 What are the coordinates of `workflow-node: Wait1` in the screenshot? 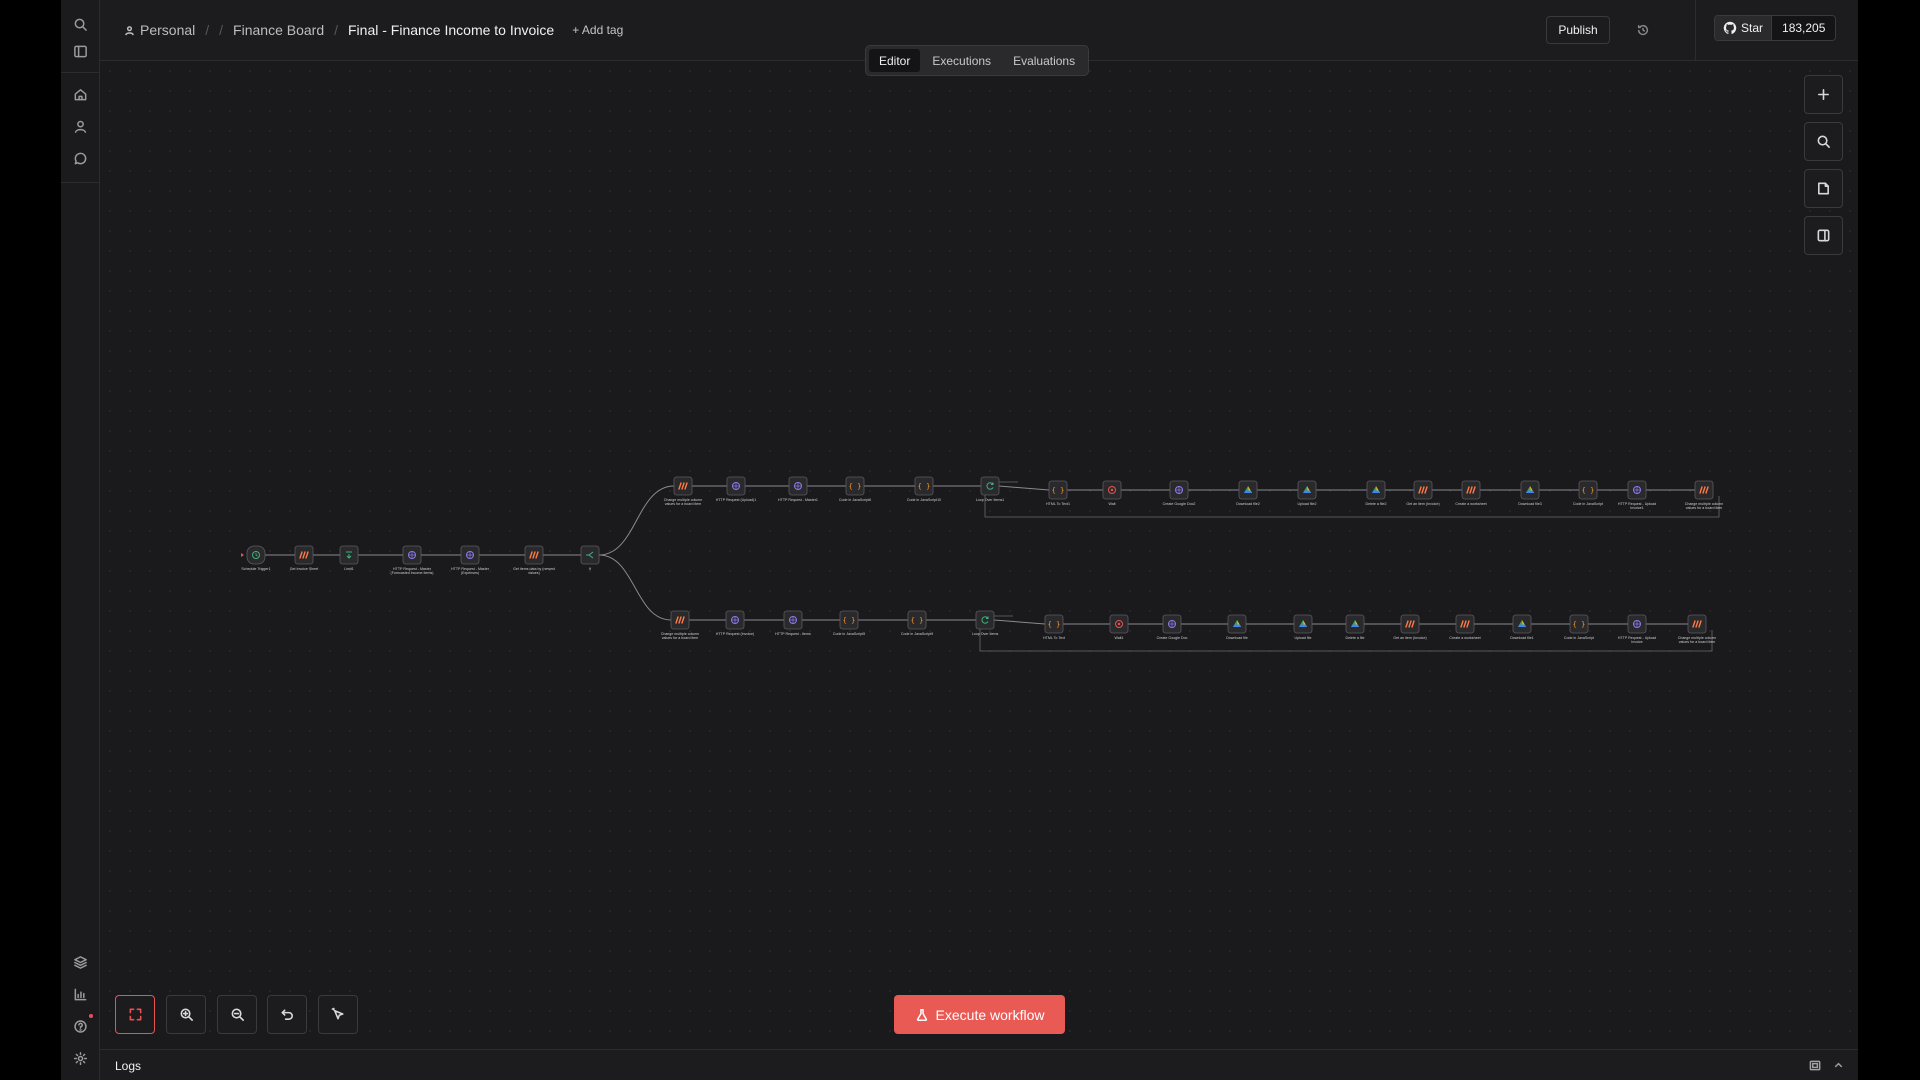 It's located at (1119, 627).